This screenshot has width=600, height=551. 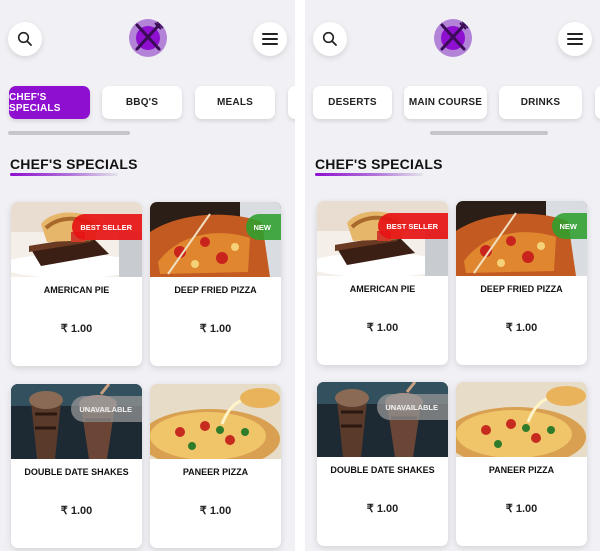 I want to click on tab-deserts: DESERTS, so click(x=352, y=102).